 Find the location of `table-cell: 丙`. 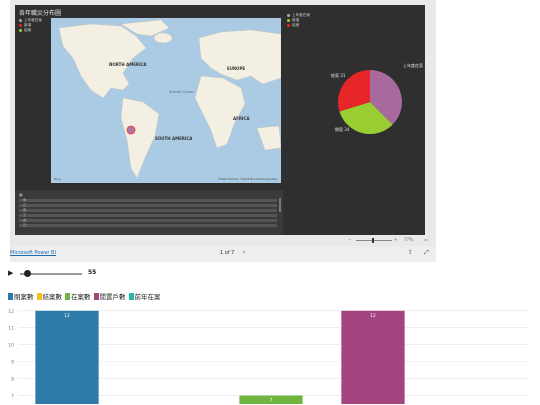

table-cell: 丙 is located at coordinates (25, 210).